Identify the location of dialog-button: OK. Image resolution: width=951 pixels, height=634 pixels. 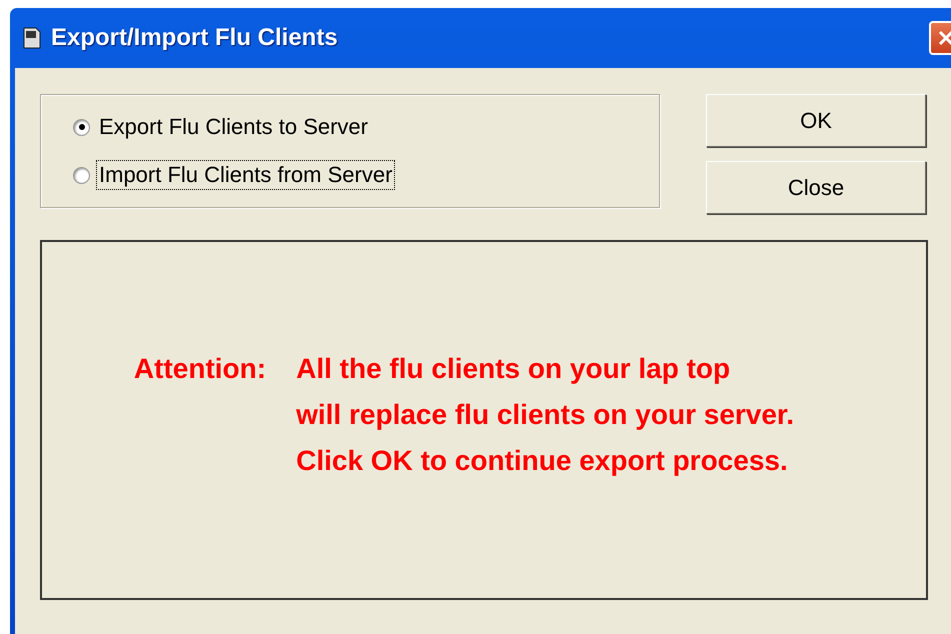
(816, 120).